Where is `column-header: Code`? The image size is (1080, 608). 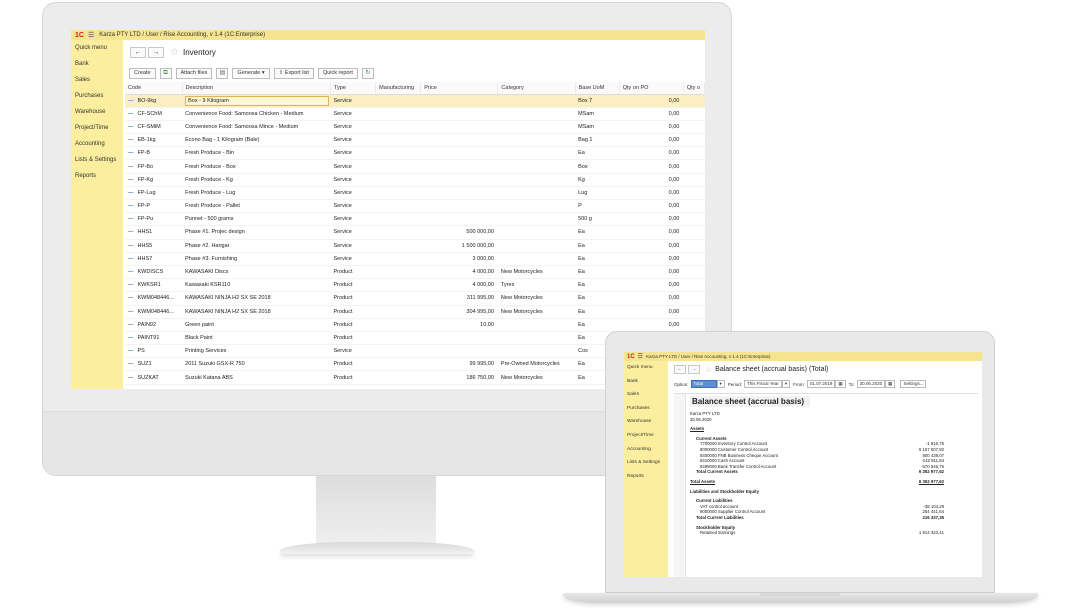
column-header: Code is located at coordinates (154, 88).